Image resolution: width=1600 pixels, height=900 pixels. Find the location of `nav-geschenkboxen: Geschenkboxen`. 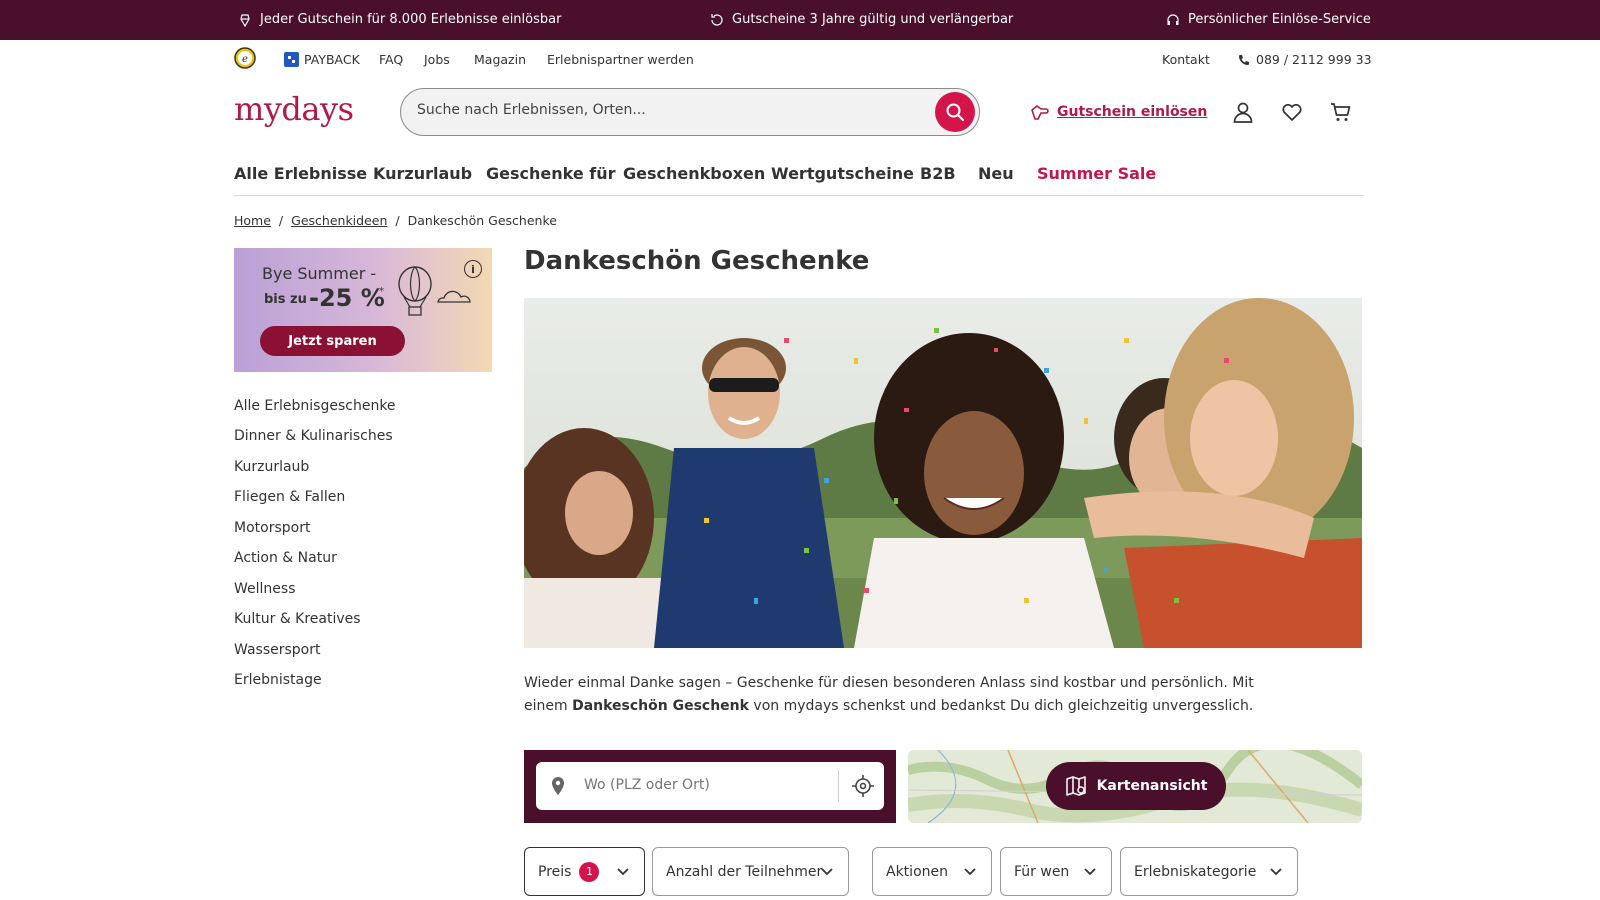

nav-geschenkboxen: Geschenkboxen is located at coordinates (694, 173).